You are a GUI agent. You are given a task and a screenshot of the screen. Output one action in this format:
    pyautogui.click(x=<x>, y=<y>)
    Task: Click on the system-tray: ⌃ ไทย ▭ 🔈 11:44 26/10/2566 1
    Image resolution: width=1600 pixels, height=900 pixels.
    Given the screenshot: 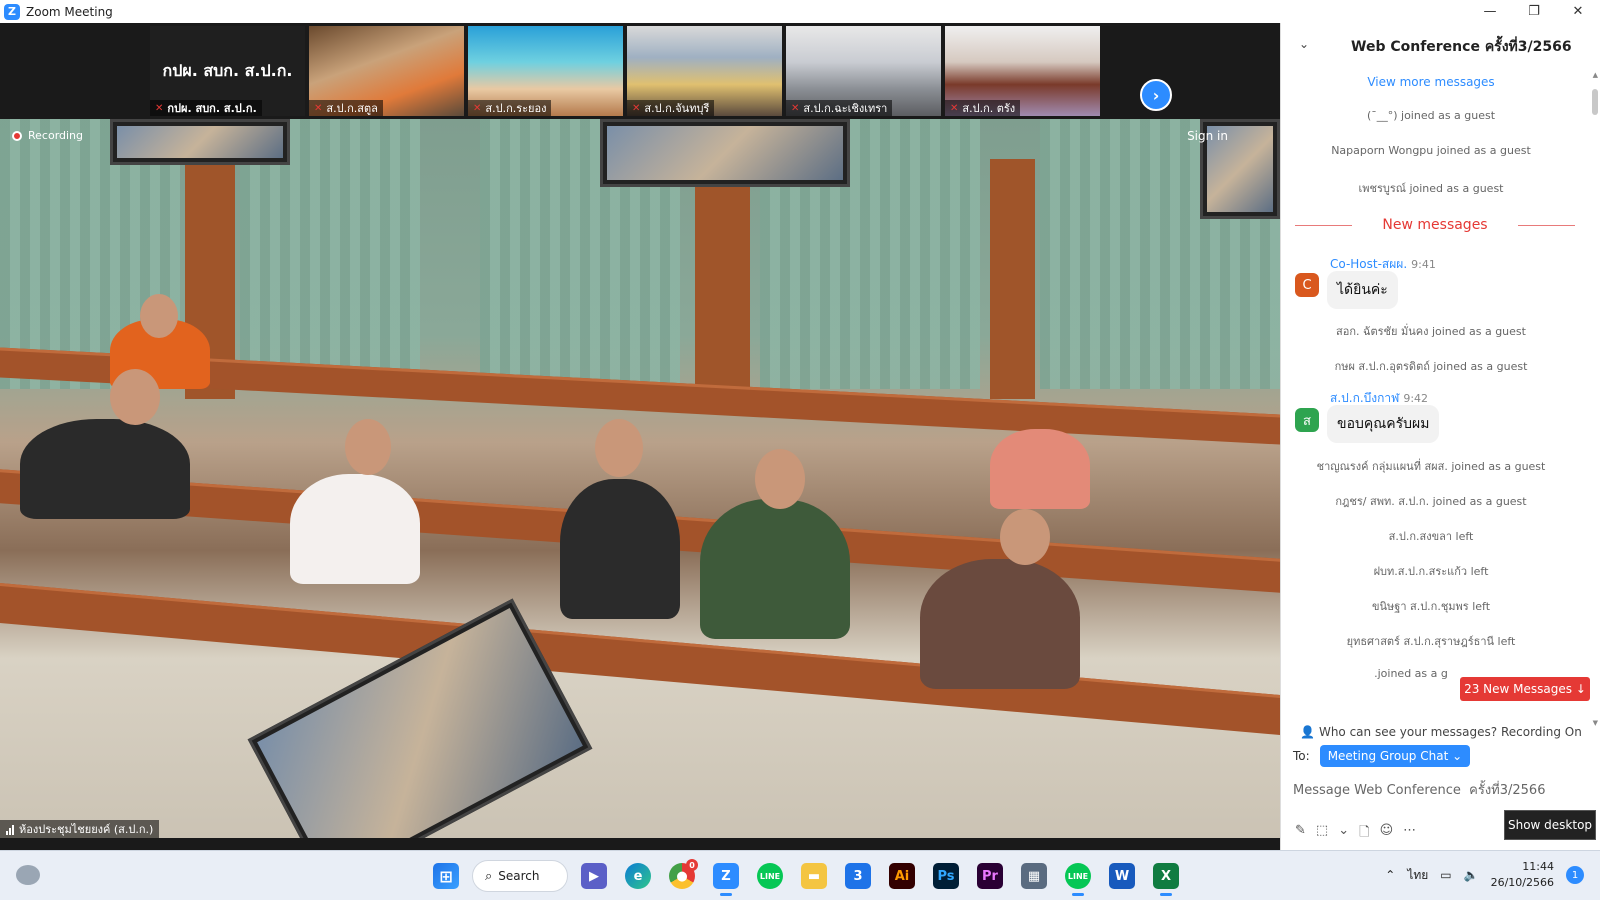 What is the action you would take?
    pyautogui.click(x=1484, y=875)
    